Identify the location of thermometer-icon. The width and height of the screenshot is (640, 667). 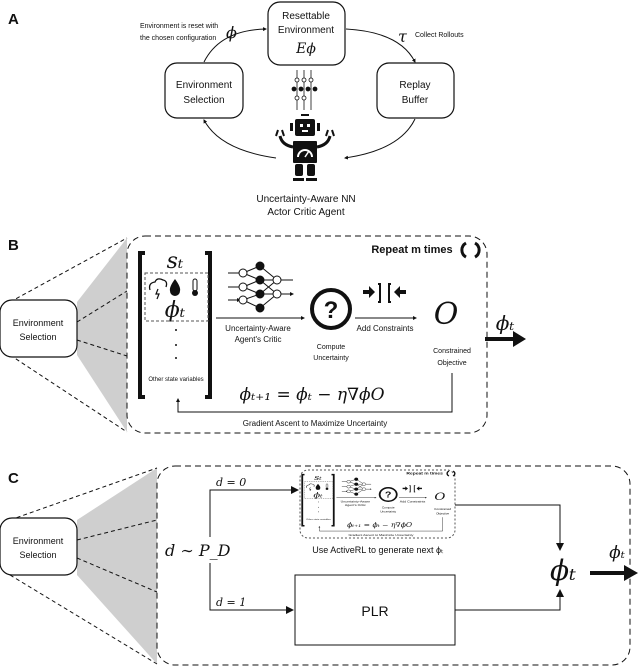
(195, 287).